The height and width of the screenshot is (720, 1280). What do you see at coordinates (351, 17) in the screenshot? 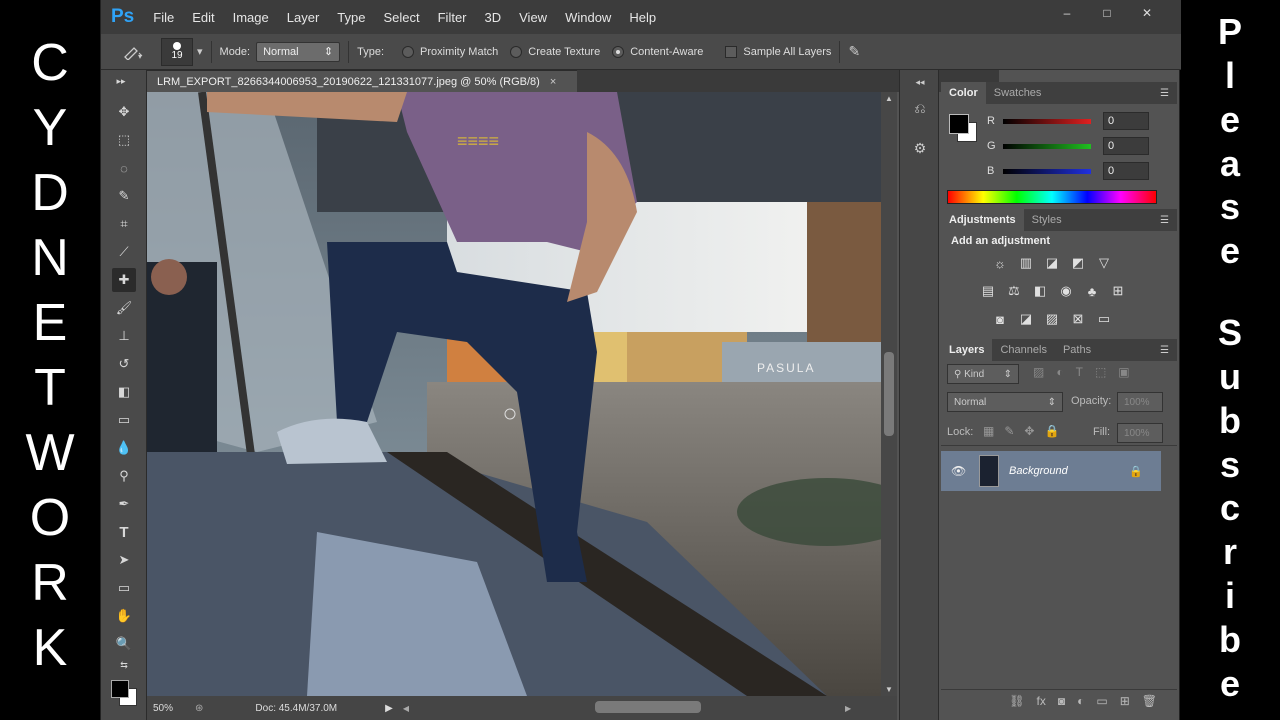
I see `menu-type: Type` at bounding box center [351, 17].